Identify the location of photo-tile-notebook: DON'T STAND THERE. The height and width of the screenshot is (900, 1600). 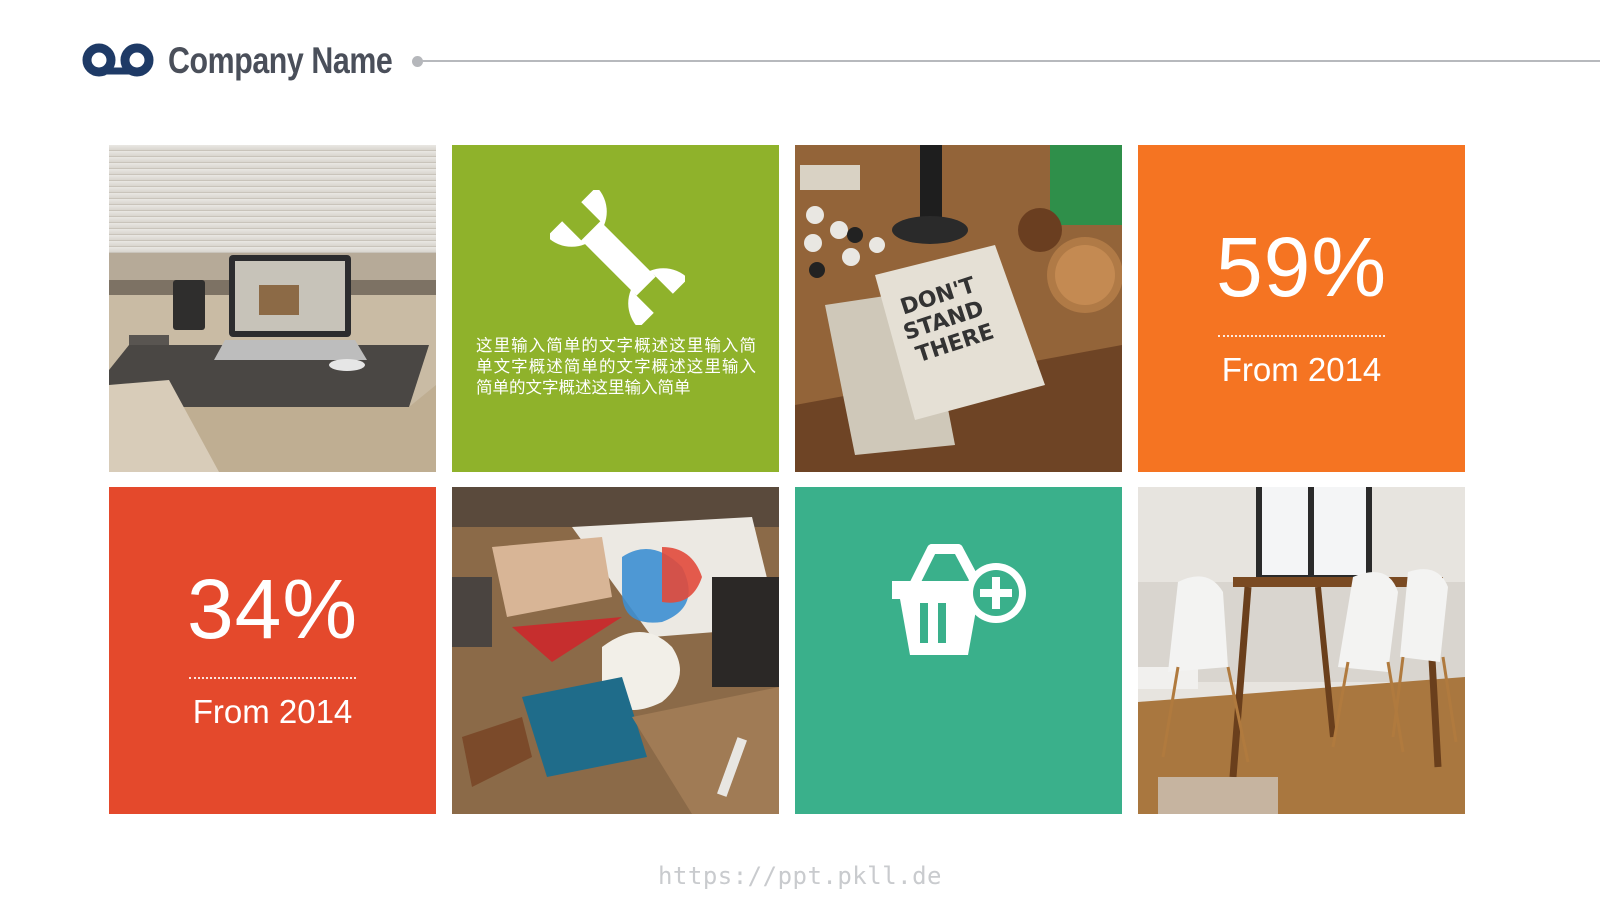
(958, 308).